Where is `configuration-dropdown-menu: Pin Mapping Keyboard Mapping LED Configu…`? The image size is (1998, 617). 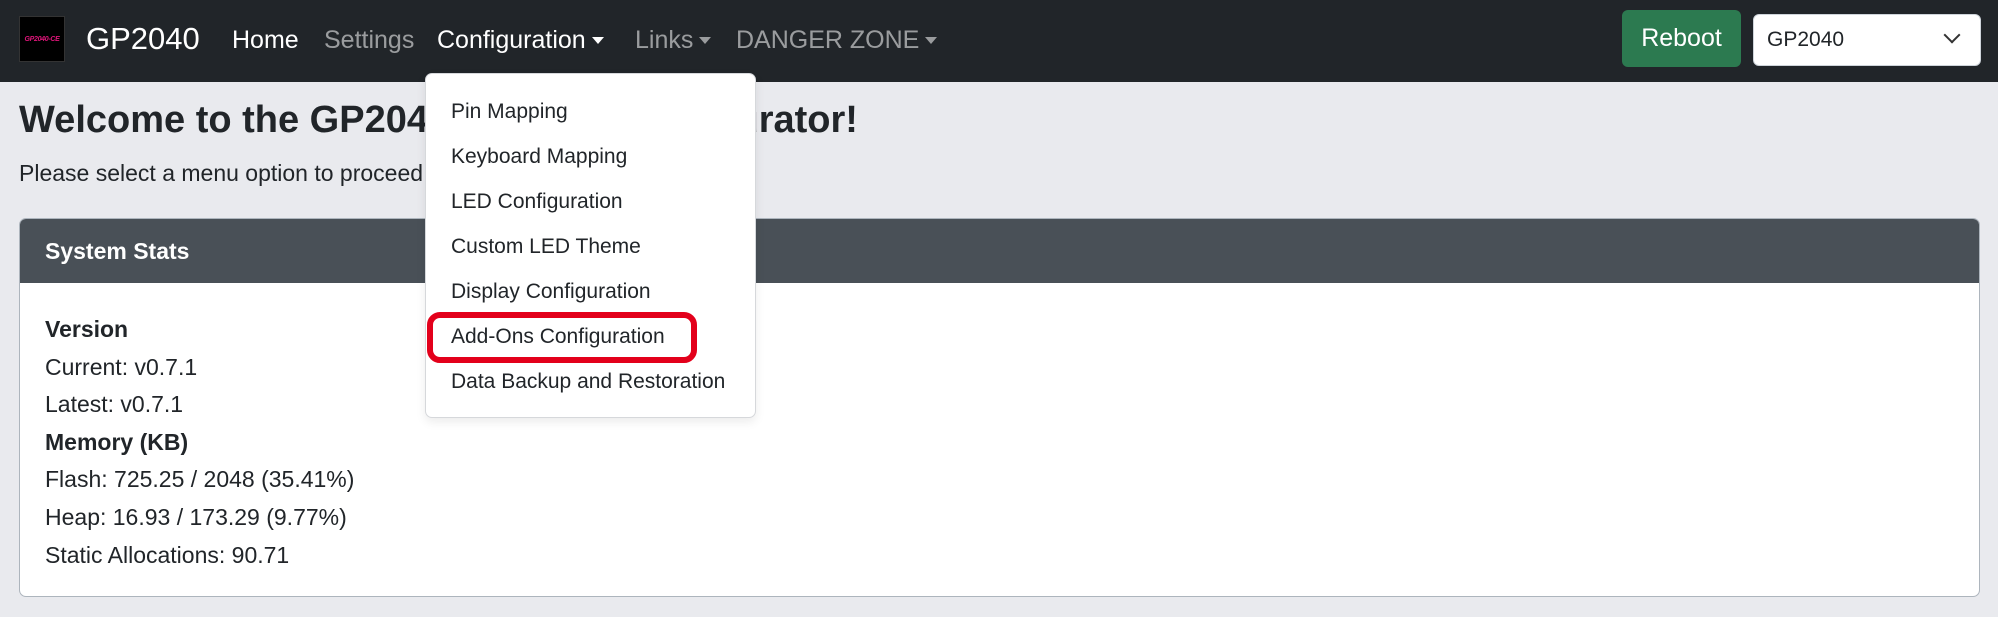
configuration-dropdown-menu: Pin Mapping Keyboard Mapping LED Configu… is located at coordinates (590, 245).